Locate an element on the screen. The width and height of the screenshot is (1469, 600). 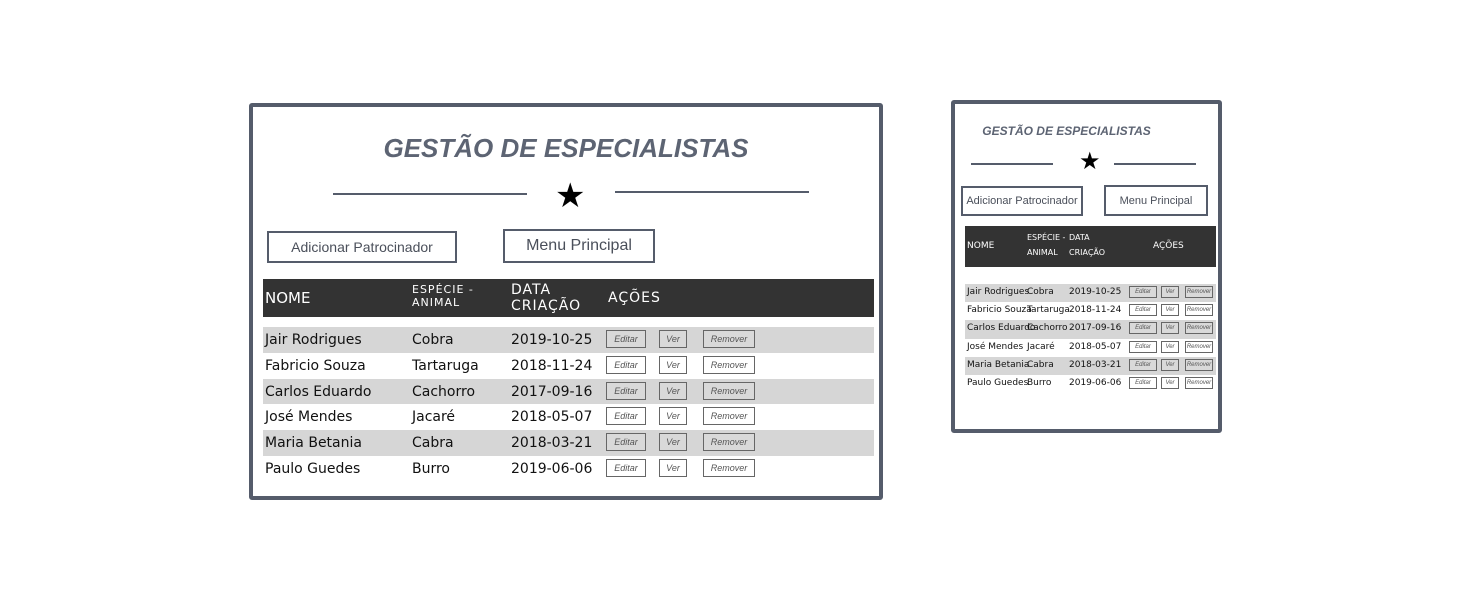
add-sponsor-button: Adicionar Patrocinador is located at coordinates (362, 247).